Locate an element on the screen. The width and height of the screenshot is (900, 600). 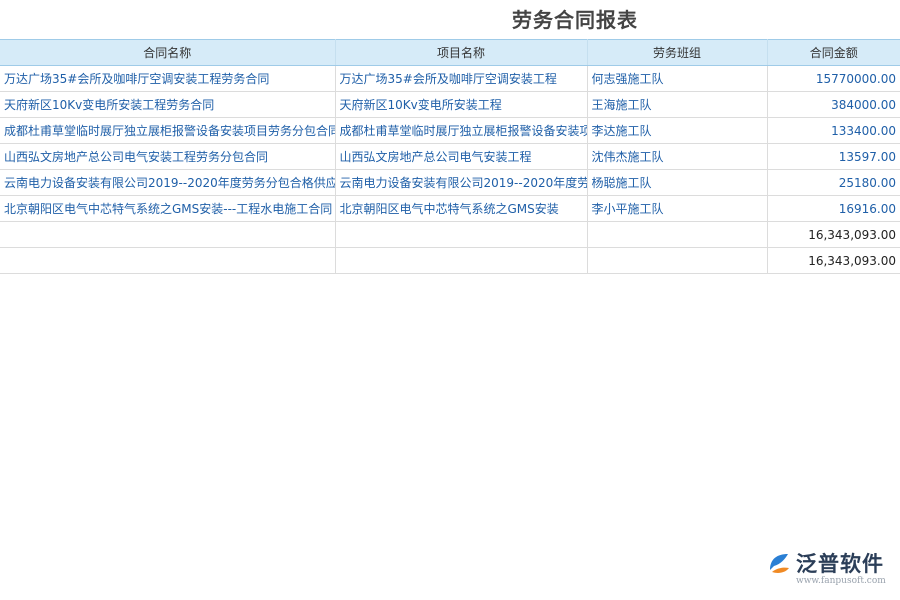
project-name-cell: 云南电力设备安装有限公司2019--2020年度劳务分包合格供应商选 is located at coordinates (461, 183).